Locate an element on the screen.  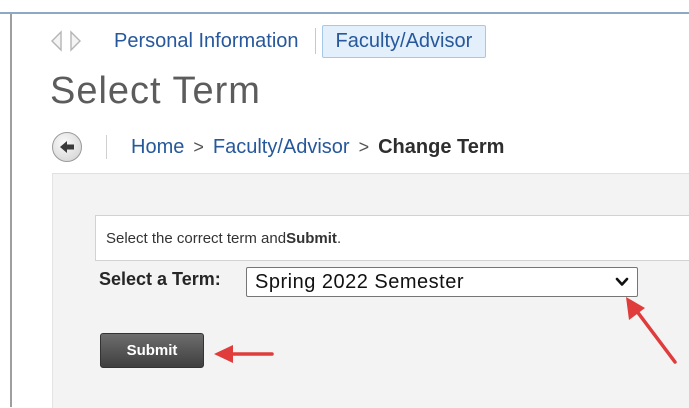
back-button is located at coordinates (67, 147).